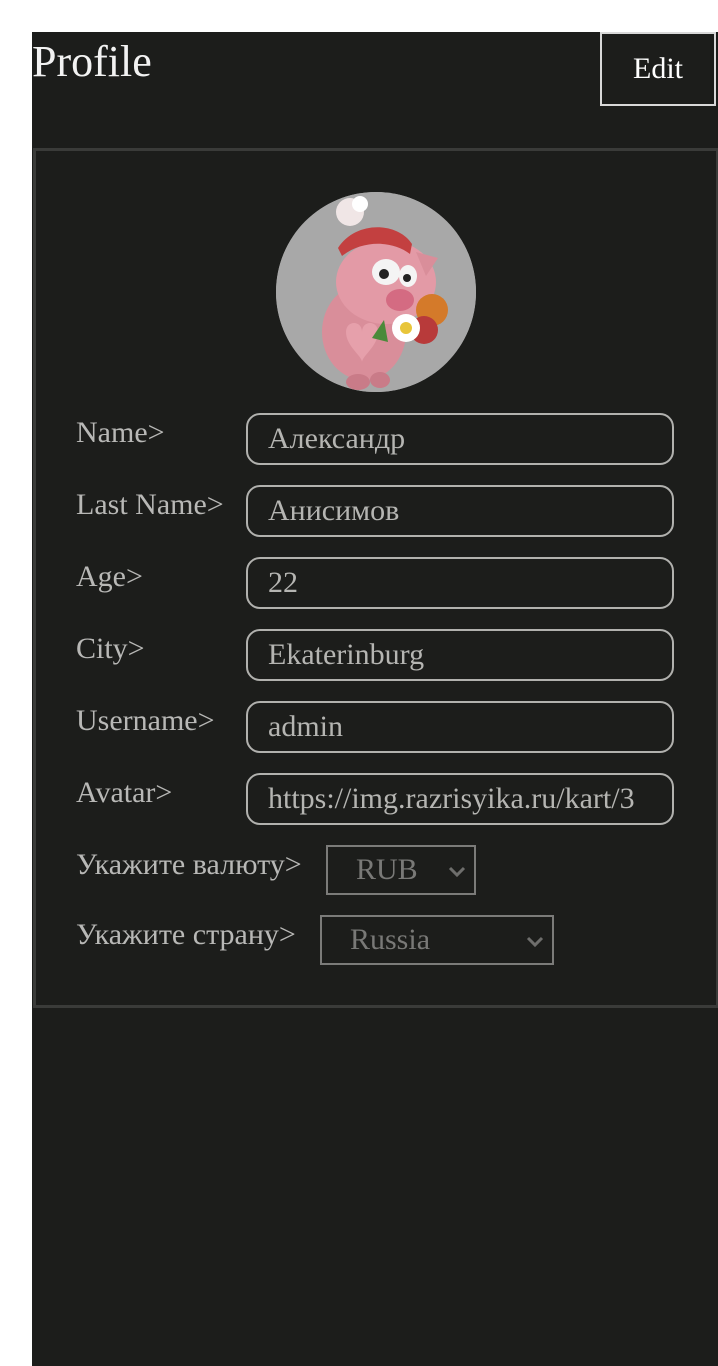  I want to click on avatar, so click(376, 292).